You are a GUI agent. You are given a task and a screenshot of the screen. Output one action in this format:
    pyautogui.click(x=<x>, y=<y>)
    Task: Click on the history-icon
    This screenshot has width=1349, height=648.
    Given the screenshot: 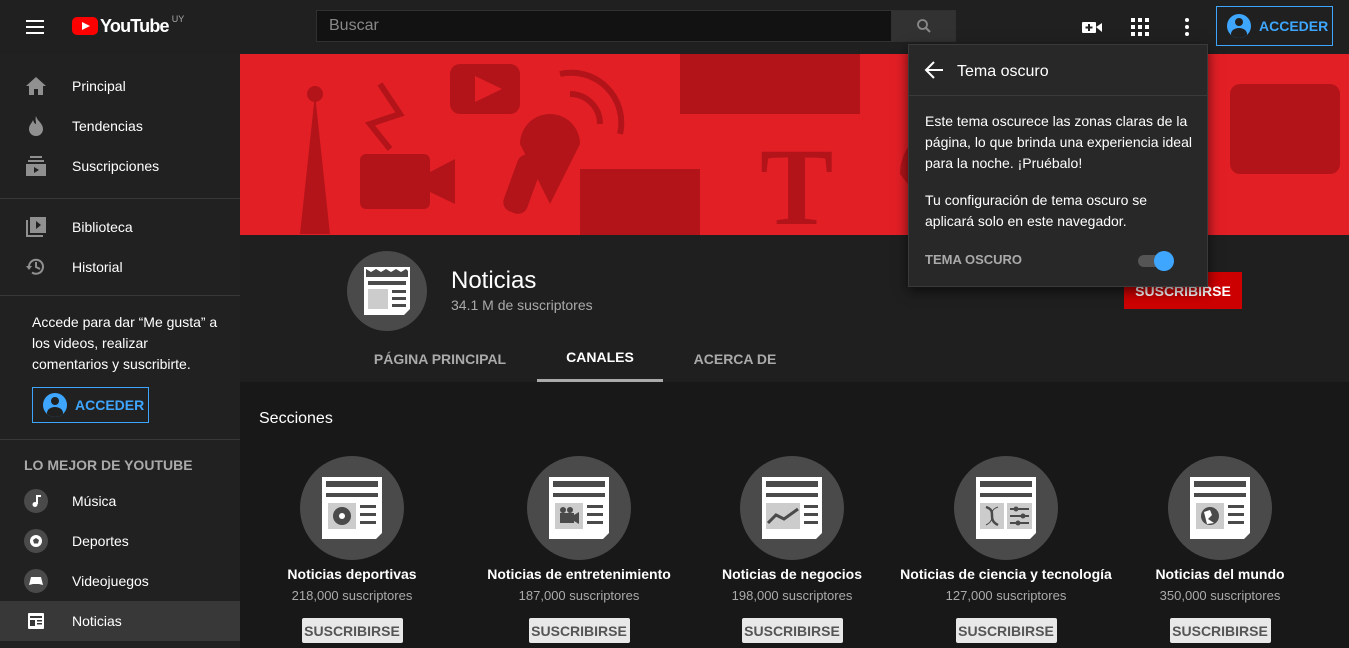 What is the action you would take?
    pyautogui.click(x=36, y=267)
    